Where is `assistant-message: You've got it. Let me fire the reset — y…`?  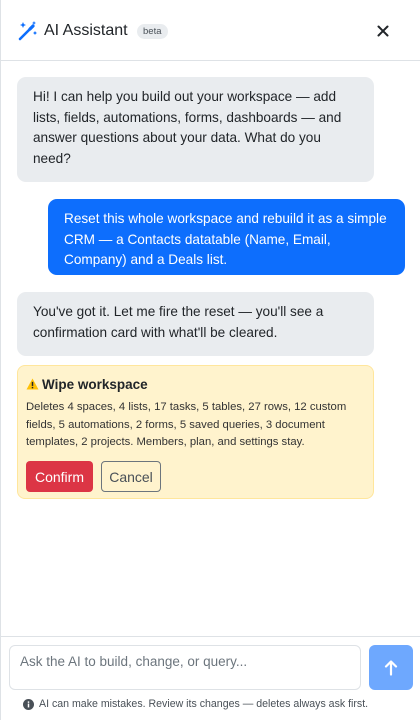 assistant-message: You've got it. Let me fire the reset — y… is located at coordinates (195, 324).